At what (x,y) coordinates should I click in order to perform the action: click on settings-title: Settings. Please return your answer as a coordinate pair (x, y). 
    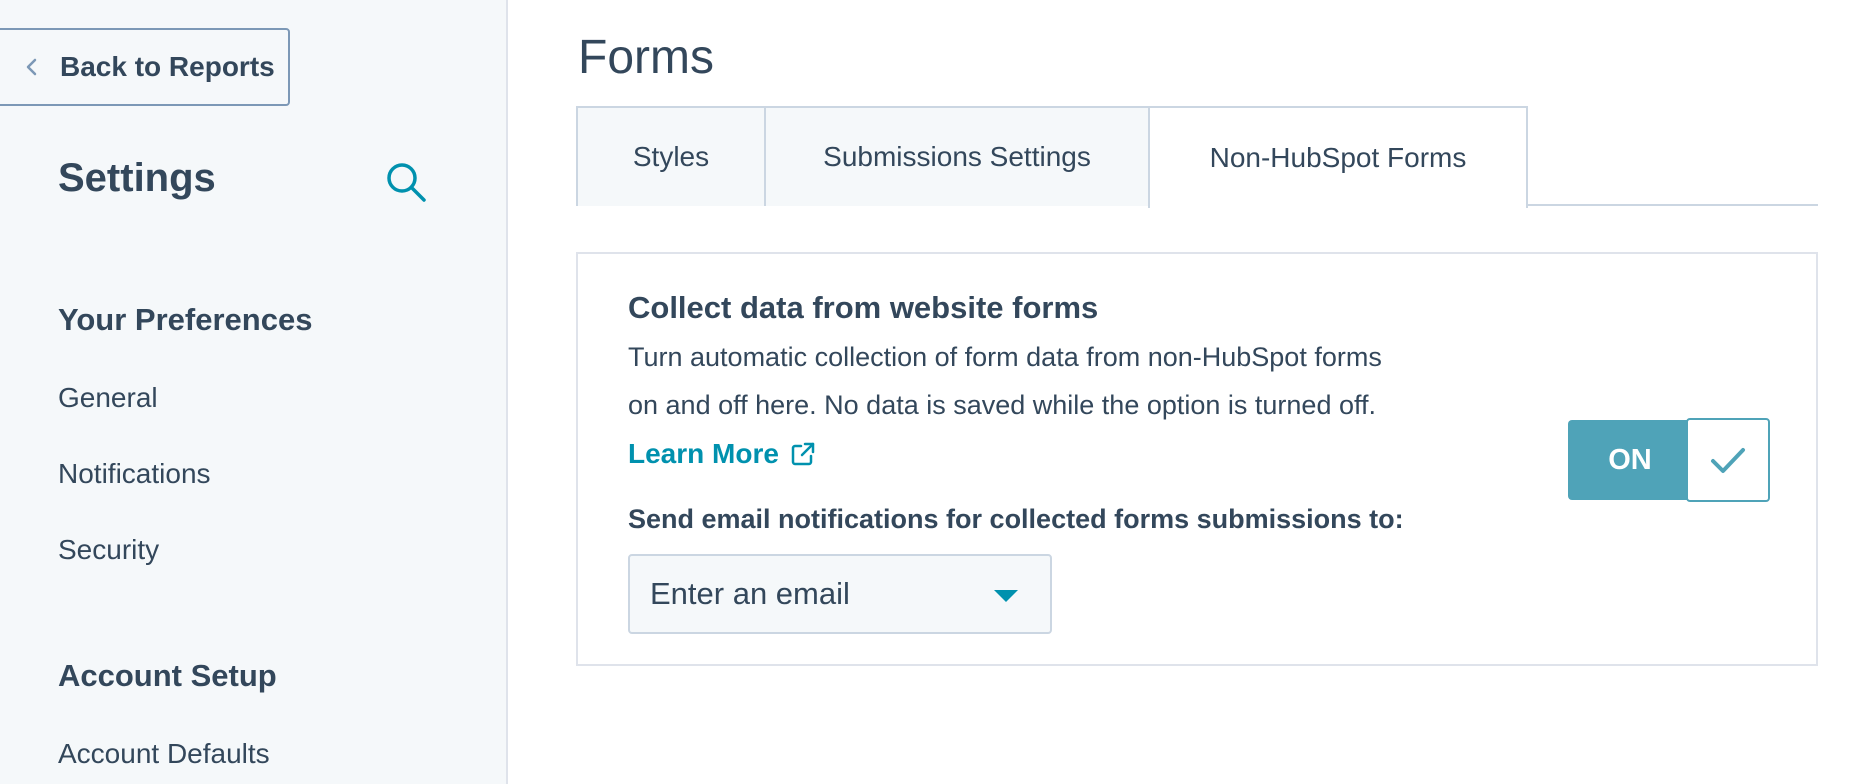
    Looking at the image, I should click on (137, 178).